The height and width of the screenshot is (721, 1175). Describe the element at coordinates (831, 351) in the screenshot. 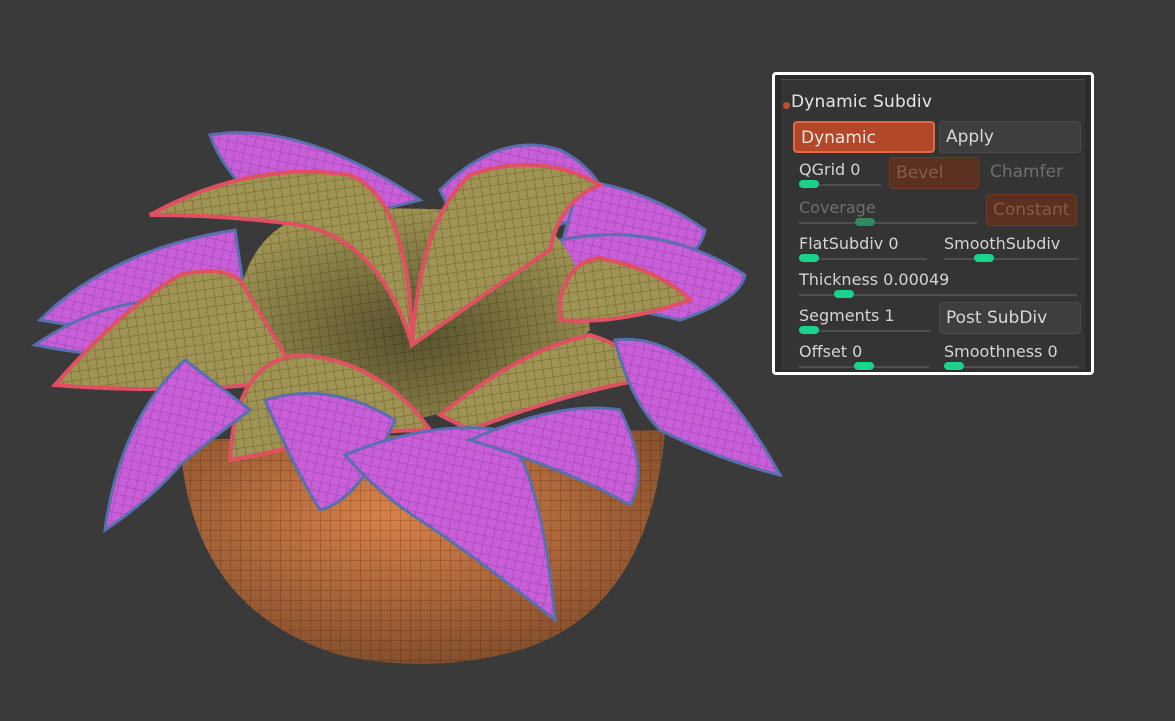

I see `offset-label: Offset 0` at that location.